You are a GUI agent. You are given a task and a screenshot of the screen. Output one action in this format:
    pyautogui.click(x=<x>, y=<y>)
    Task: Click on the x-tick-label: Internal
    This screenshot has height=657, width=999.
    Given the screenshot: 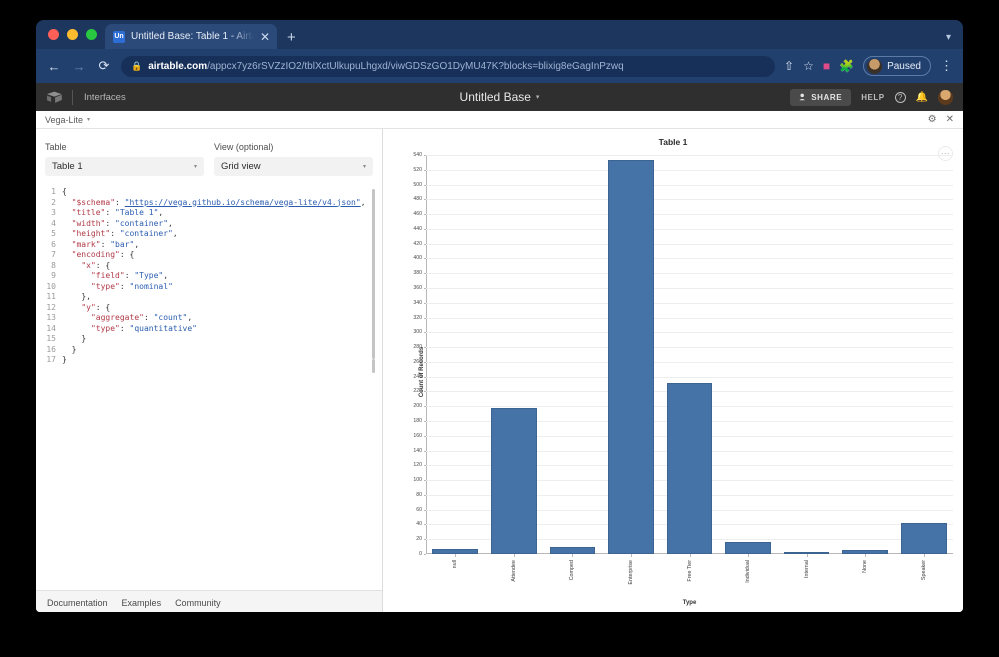 What is the action you would take?
    pyautogui.click(x=806, y=569)
    